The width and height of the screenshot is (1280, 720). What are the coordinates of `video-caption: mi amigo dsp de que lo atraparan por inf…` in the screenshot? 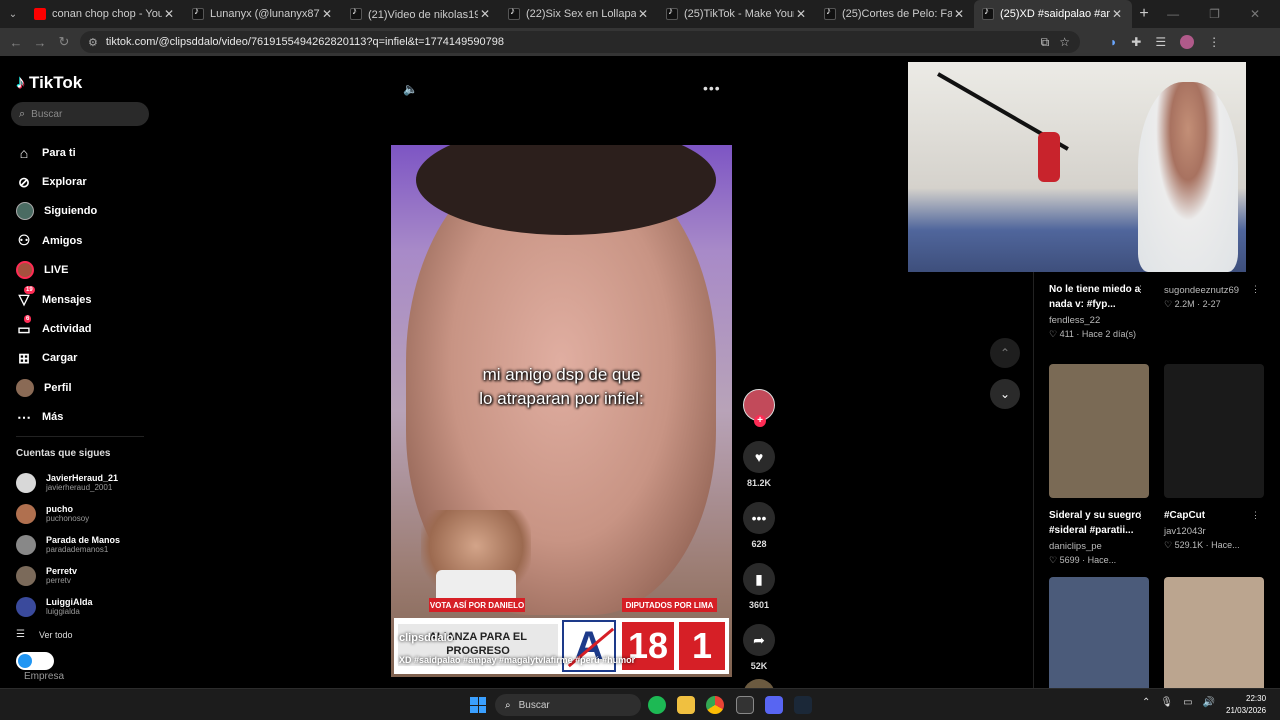 It's located at (561, 387).